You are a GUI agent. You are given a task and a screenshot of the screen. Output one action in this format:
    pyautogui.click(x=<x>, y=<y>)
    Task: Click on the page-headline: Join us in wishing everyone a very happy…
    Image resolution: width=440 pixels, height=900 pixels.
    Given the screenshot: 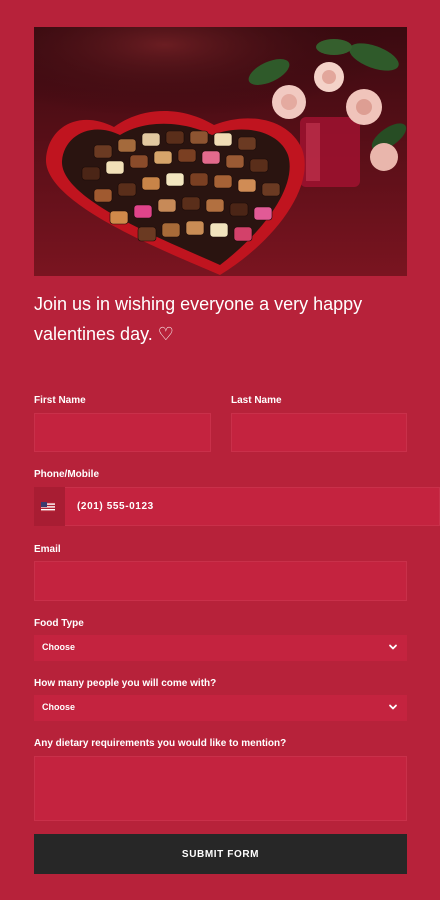 What is the action you would take?
    pyautogui.click(x=198, y=319)
    